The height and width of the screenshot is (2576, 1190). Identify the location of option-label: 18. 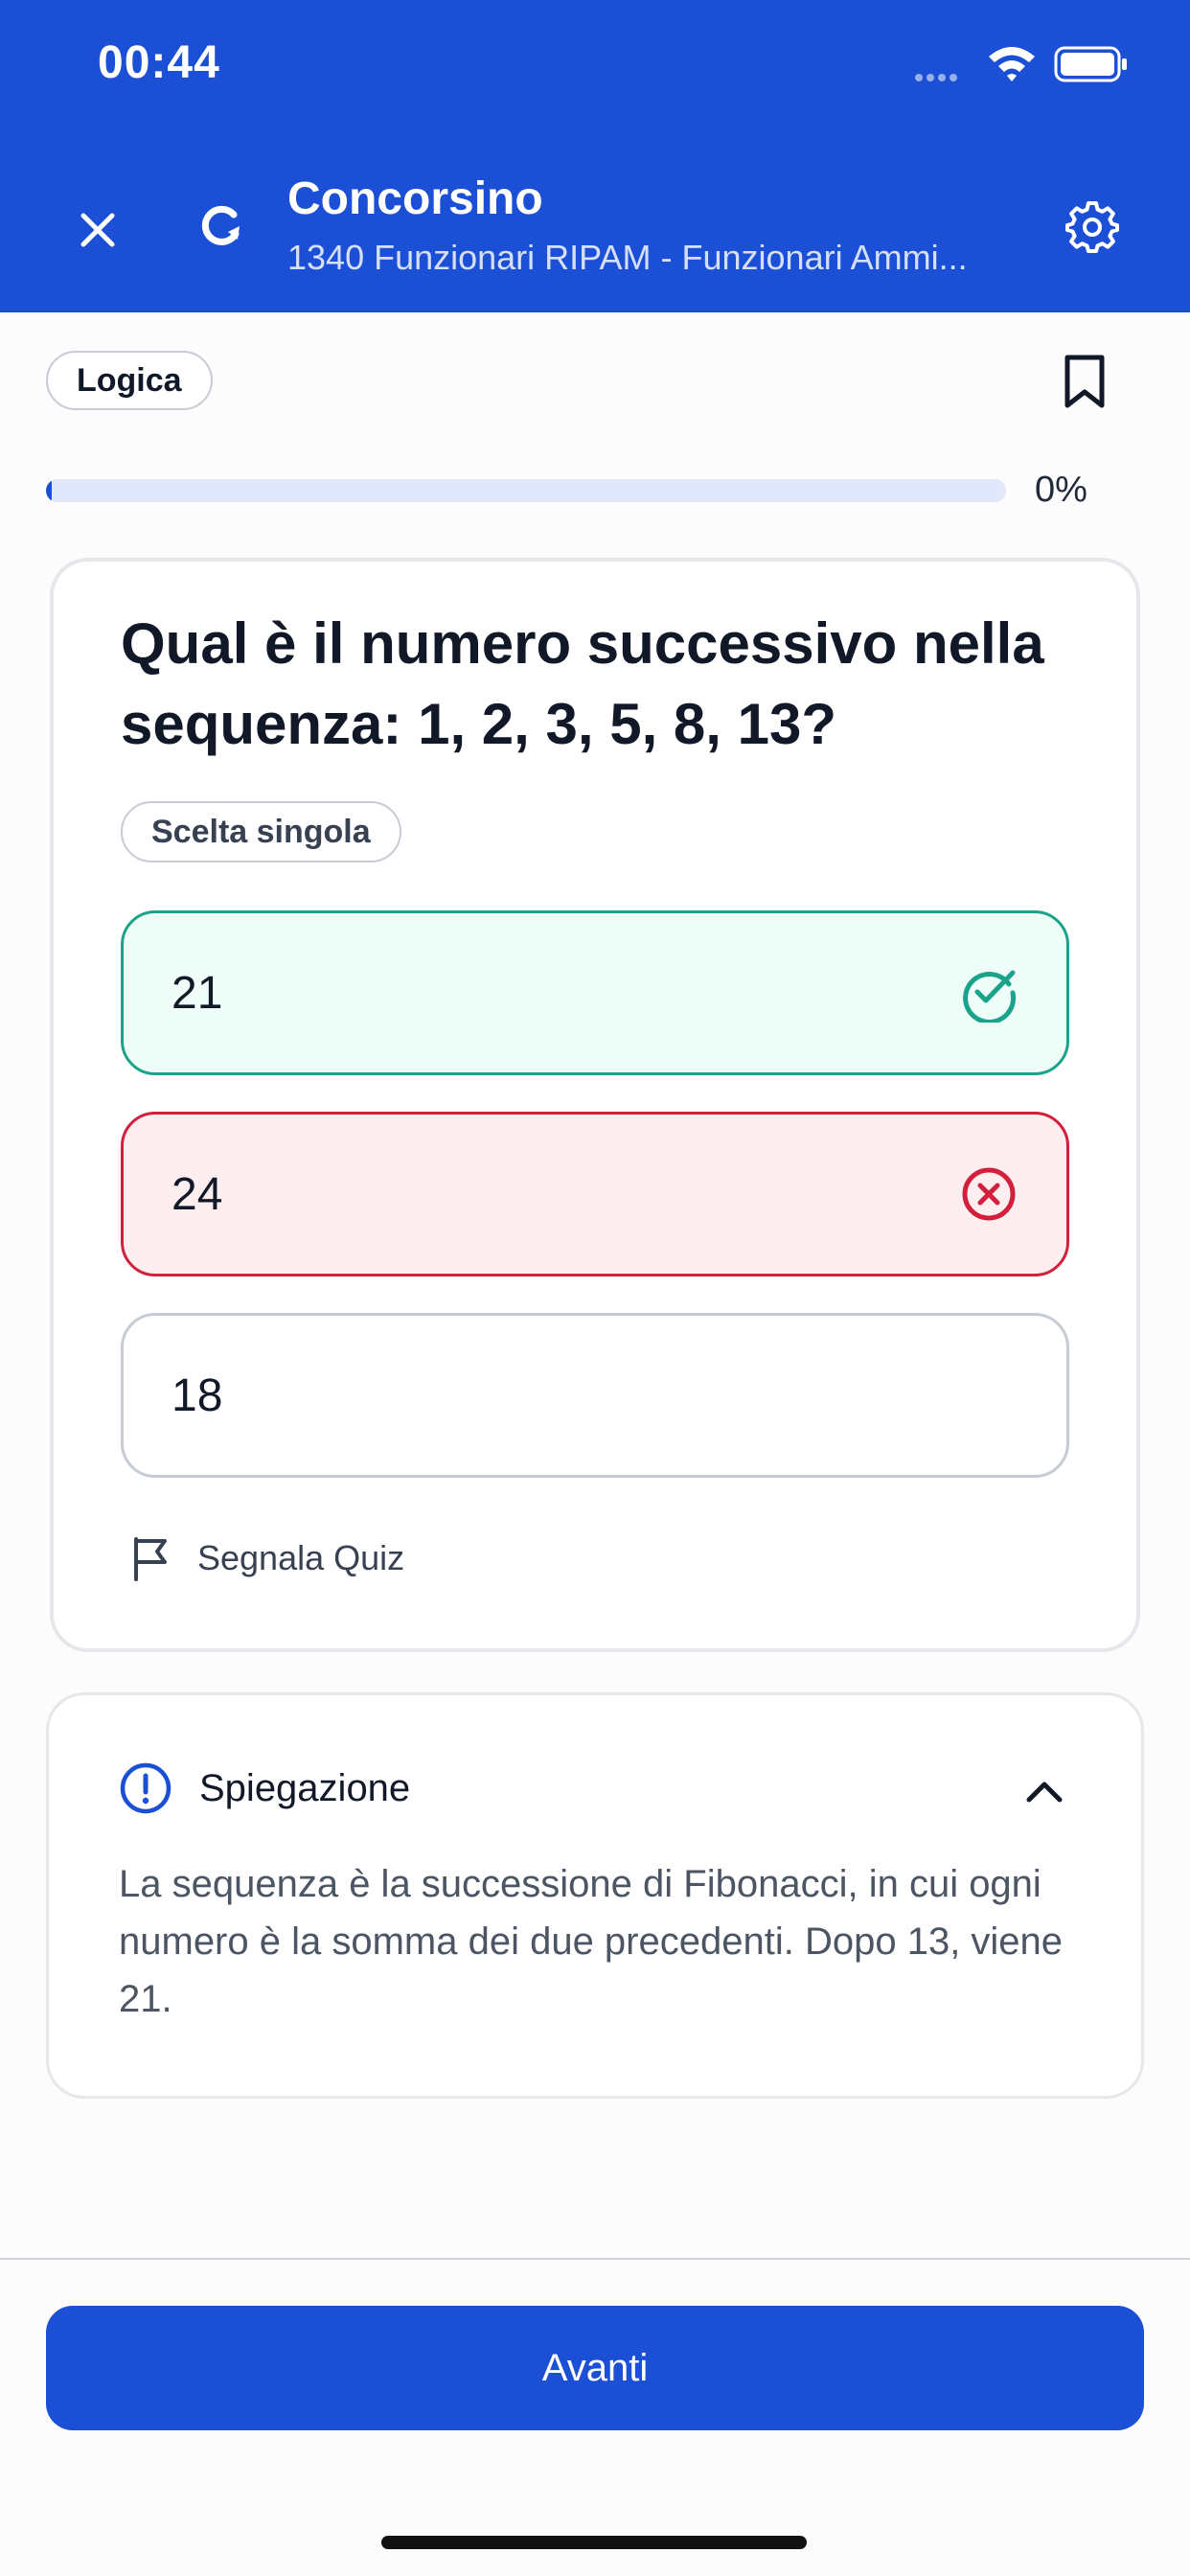
(198, 1395).